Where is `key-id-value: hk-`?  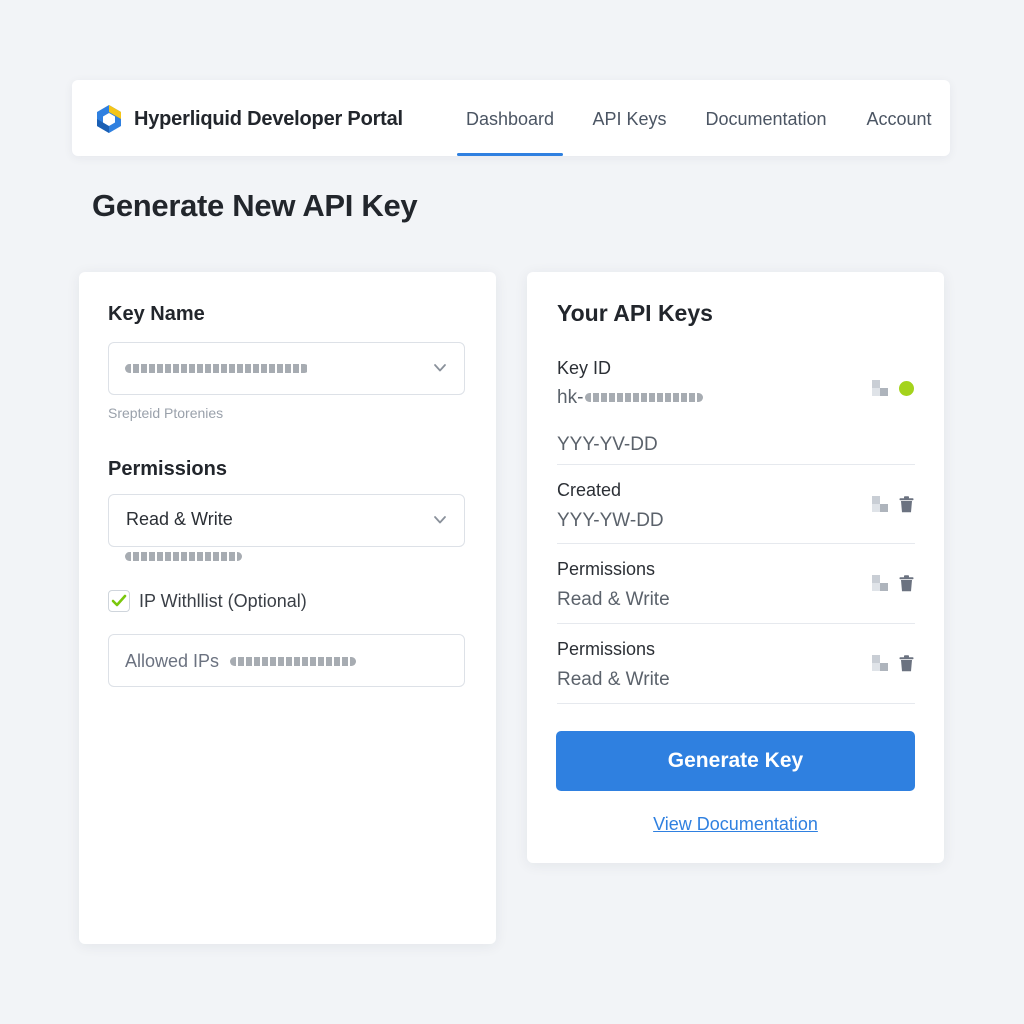 key-id-value: hk- is located at coordinates (736, 398).